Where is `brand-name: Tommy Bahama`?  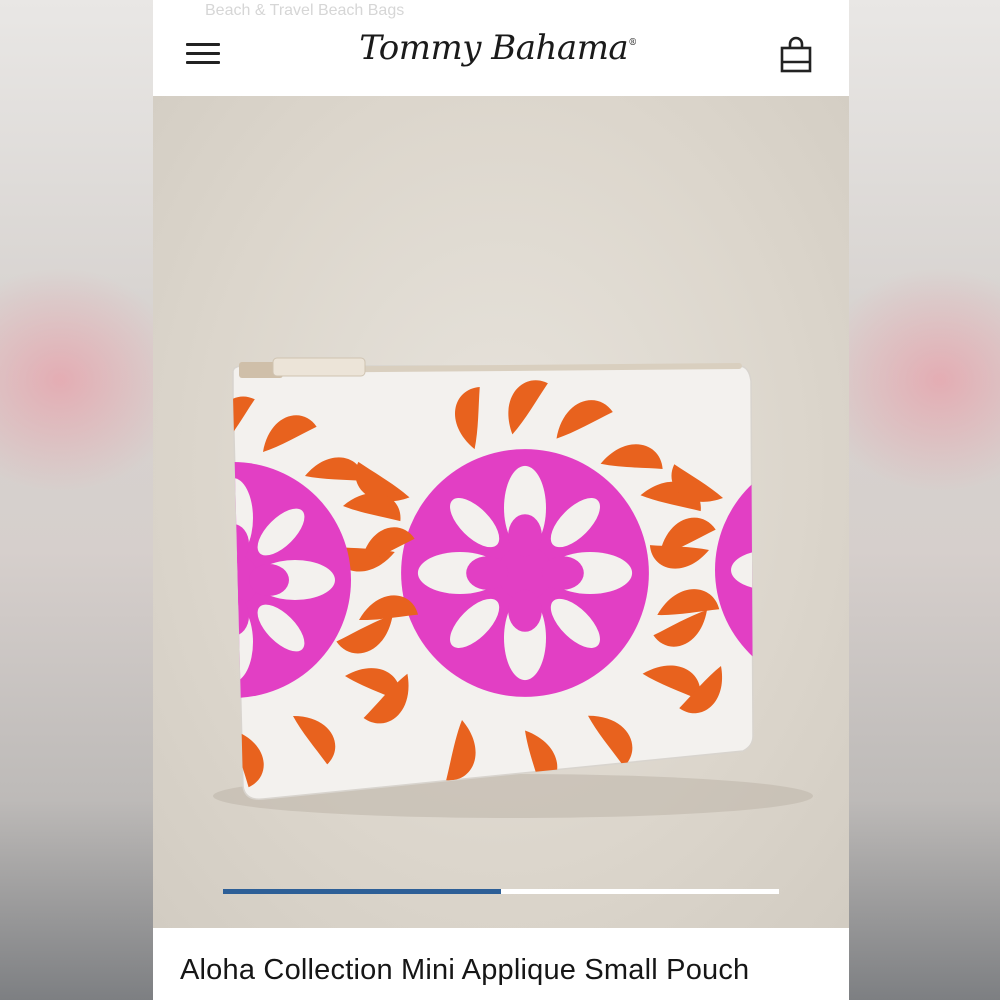
brand-name: Tommy Bahama is located at coordinates (494, 48).